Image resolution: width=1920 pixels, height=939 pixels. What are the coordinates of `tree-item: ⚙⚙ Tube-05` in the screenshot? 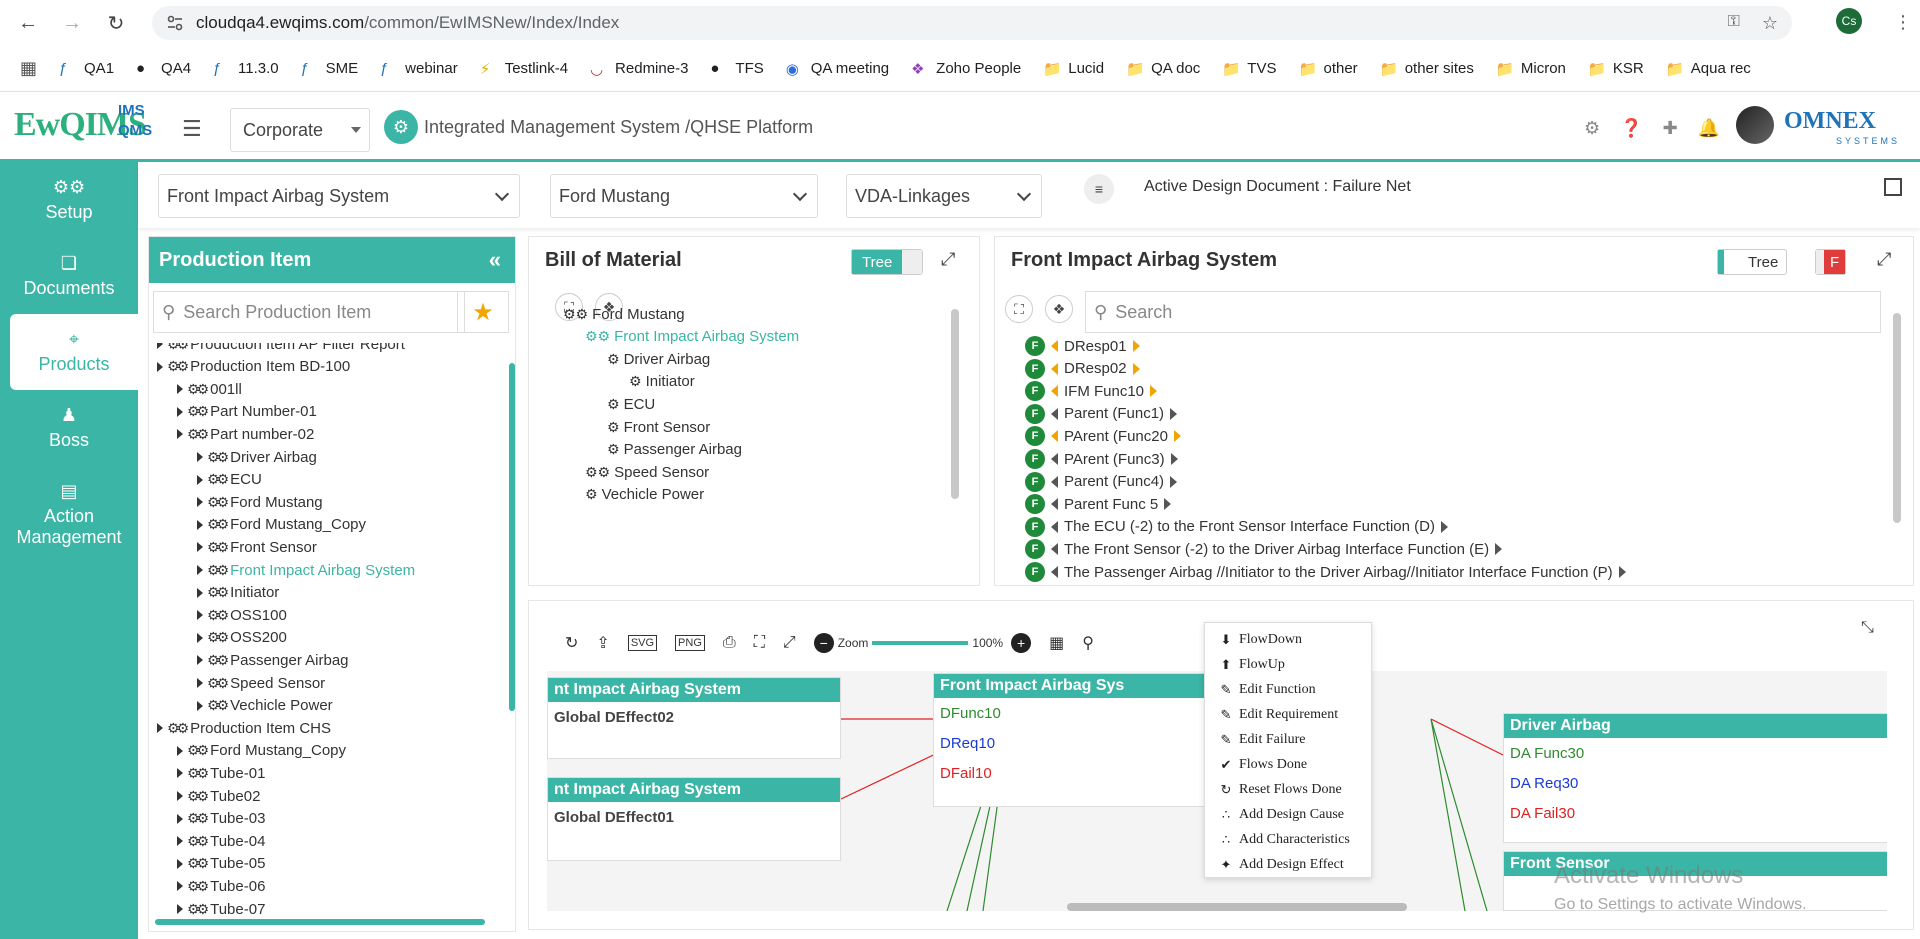 It's located at (221, 864).